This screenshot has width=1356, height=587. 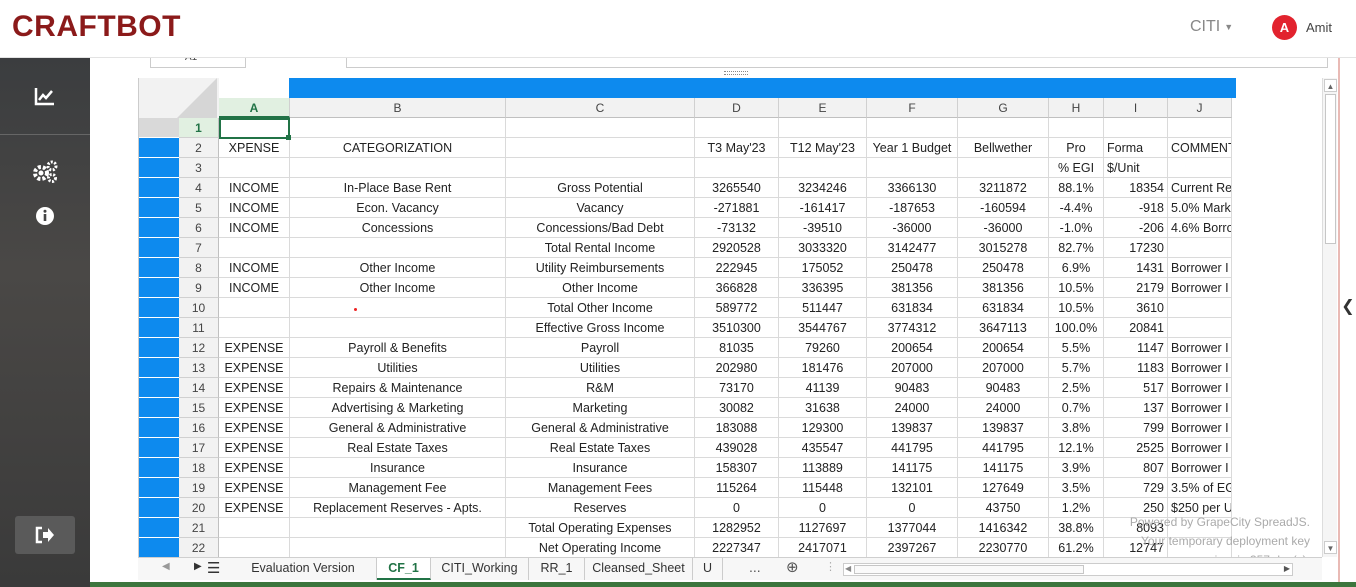 What do you see at coordinates (639, 569) in the screenshot?
I see `sheet-tab: Cleansed_Sheet` at bounding box center [639, 569].